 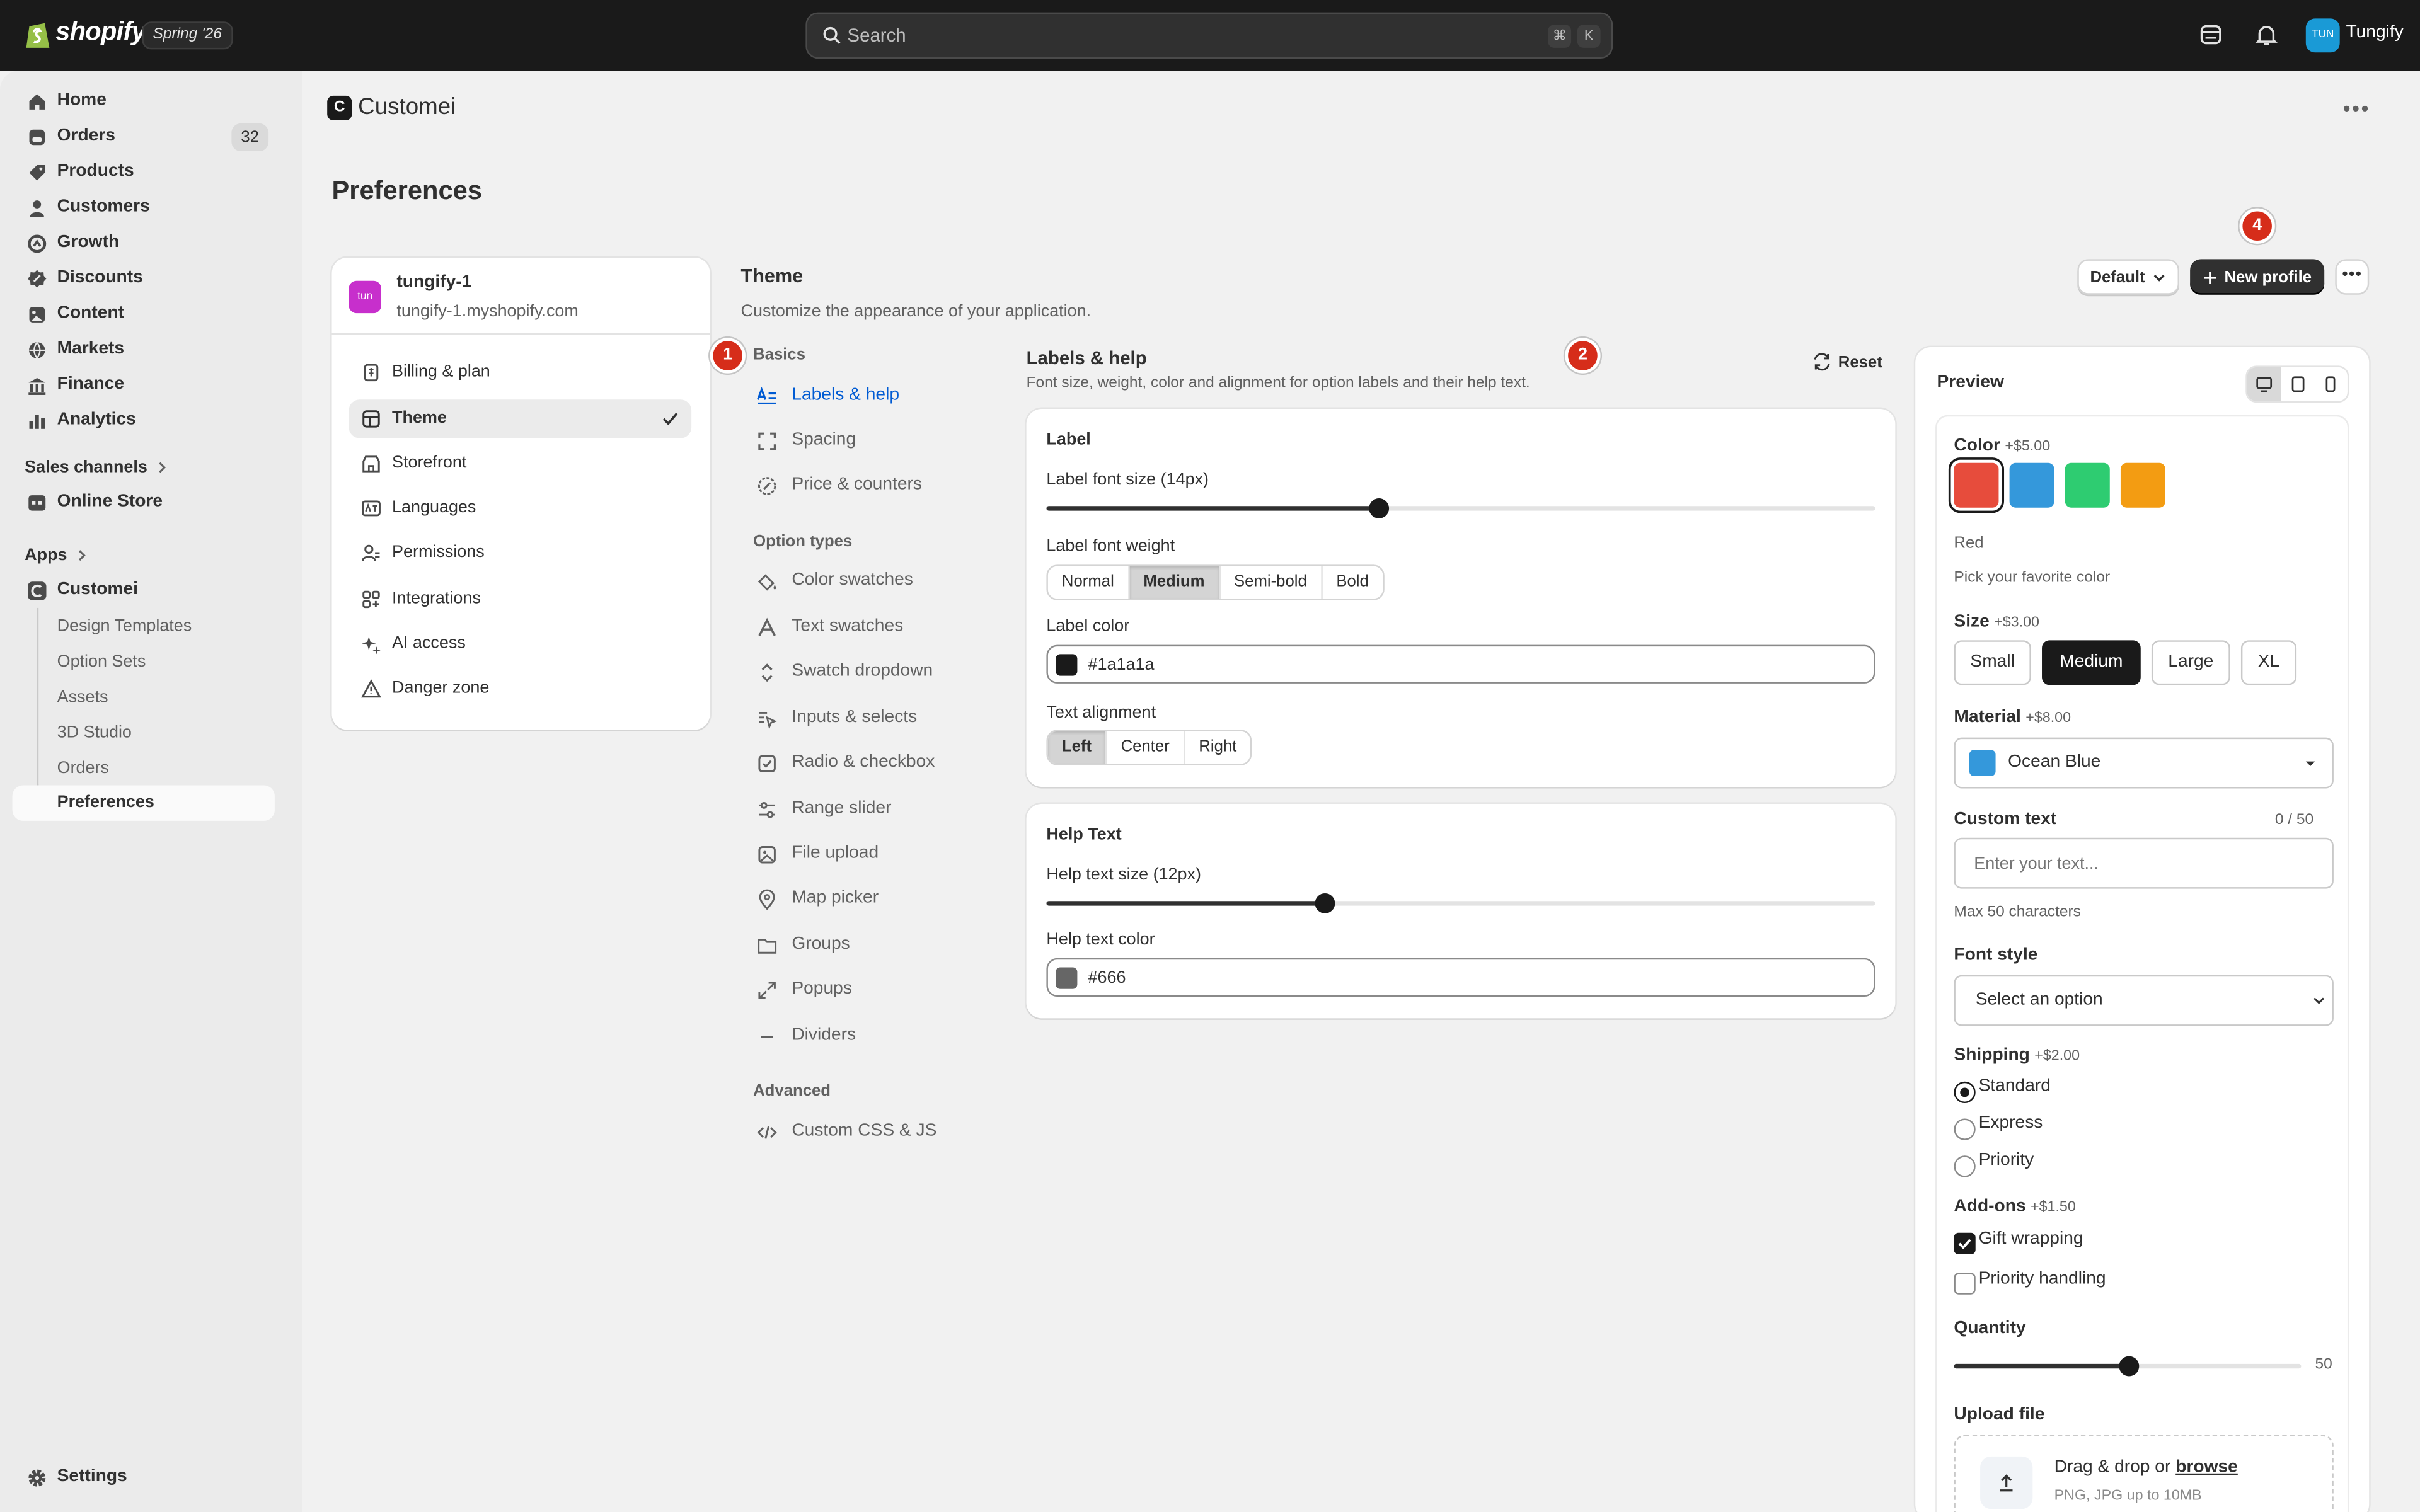 I want to click on sidebar-item-home: Home, so click(x=144, y=102).